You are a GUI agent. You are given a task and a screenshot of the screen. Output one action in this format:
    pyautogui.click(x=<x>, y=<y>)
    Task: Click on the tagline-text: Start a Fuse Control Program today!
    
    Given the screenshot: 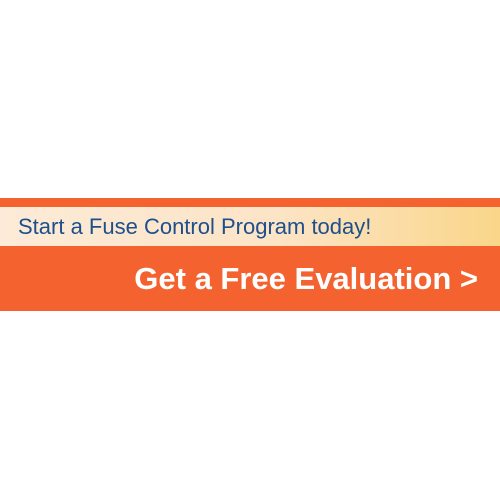 What is the action you would take?
    pyautogui.click(x=195, y=226)
    